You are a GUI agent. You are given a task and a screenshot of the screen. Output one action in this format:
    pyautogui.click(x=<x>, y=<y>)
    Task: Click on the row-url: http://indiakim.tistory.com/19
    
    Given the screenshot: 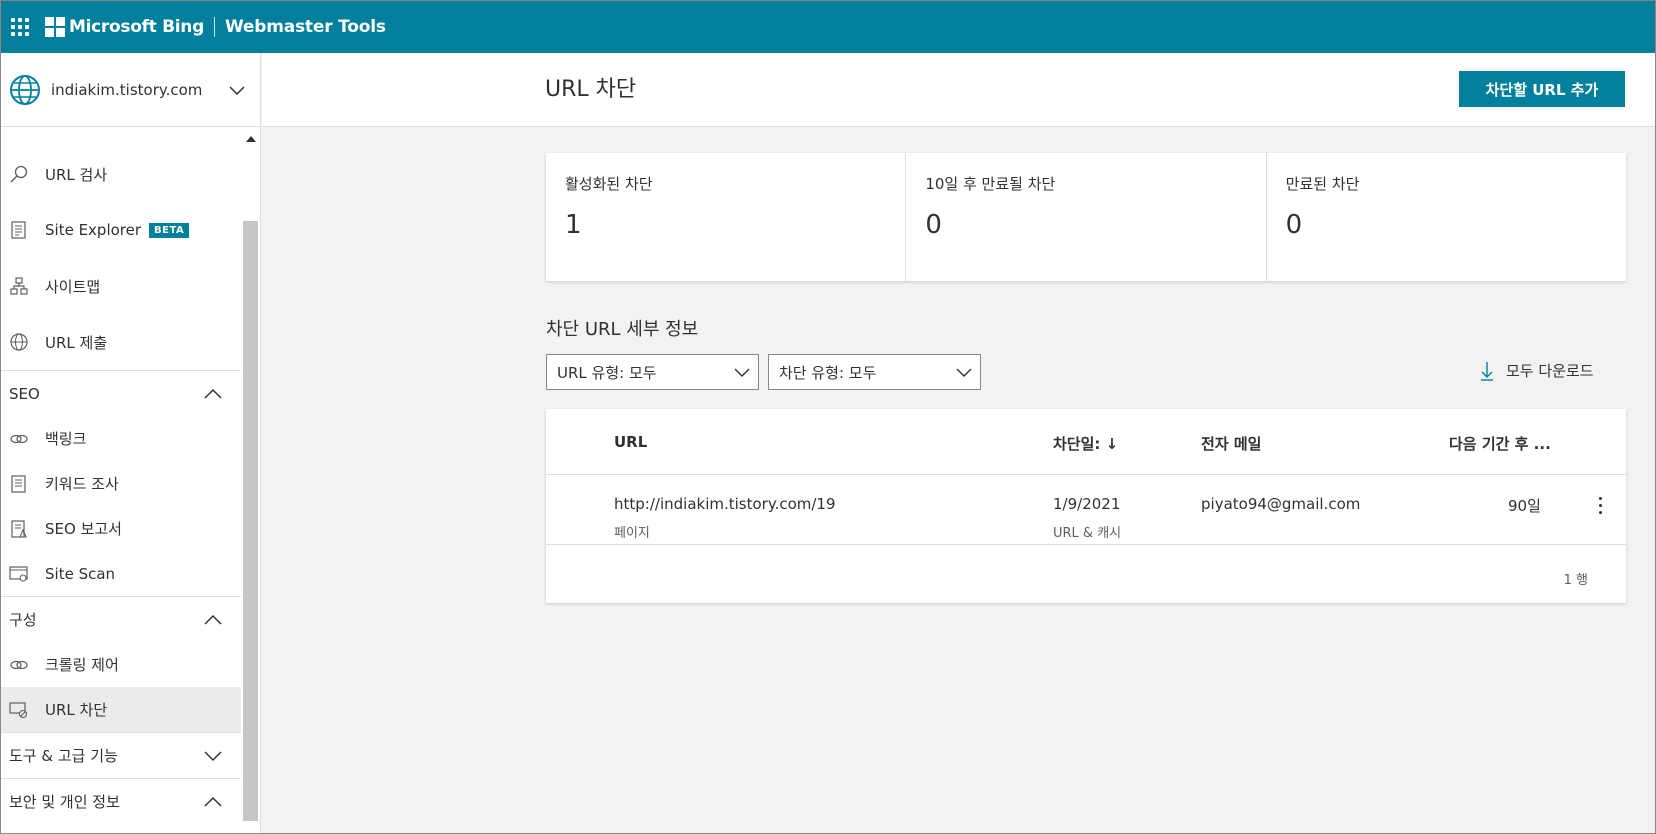 What is the action you would take?
    pyautogui.click(x=725, y=504)
    